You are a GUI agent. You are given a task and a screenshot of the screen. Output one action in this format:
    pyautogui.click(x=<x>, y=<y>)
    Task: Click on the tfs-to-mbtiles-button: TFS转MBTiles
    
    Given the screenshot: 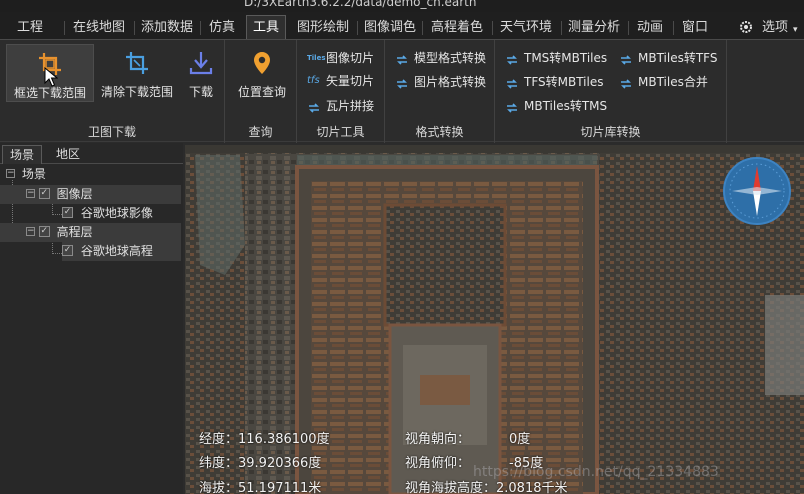 What is the action you would take?
    pyautogui.click(x=554, y=82)
    